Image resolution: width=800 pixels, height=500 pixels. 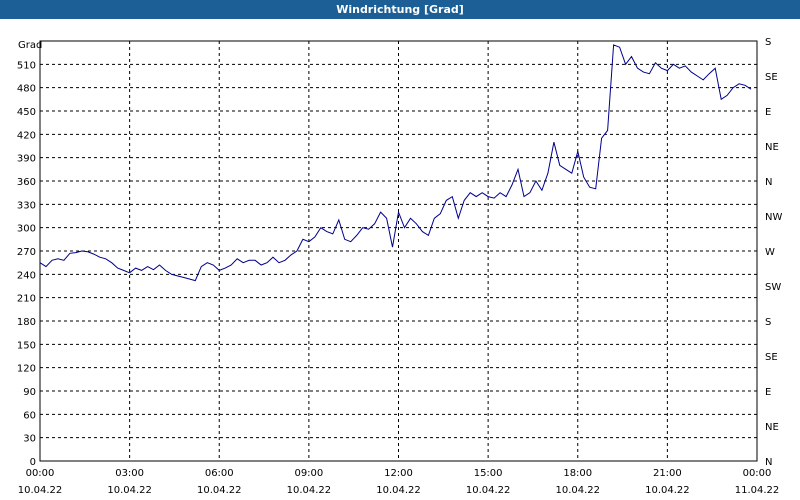 I want to click on y-tick-label: 210, so click(x=26, y=299).